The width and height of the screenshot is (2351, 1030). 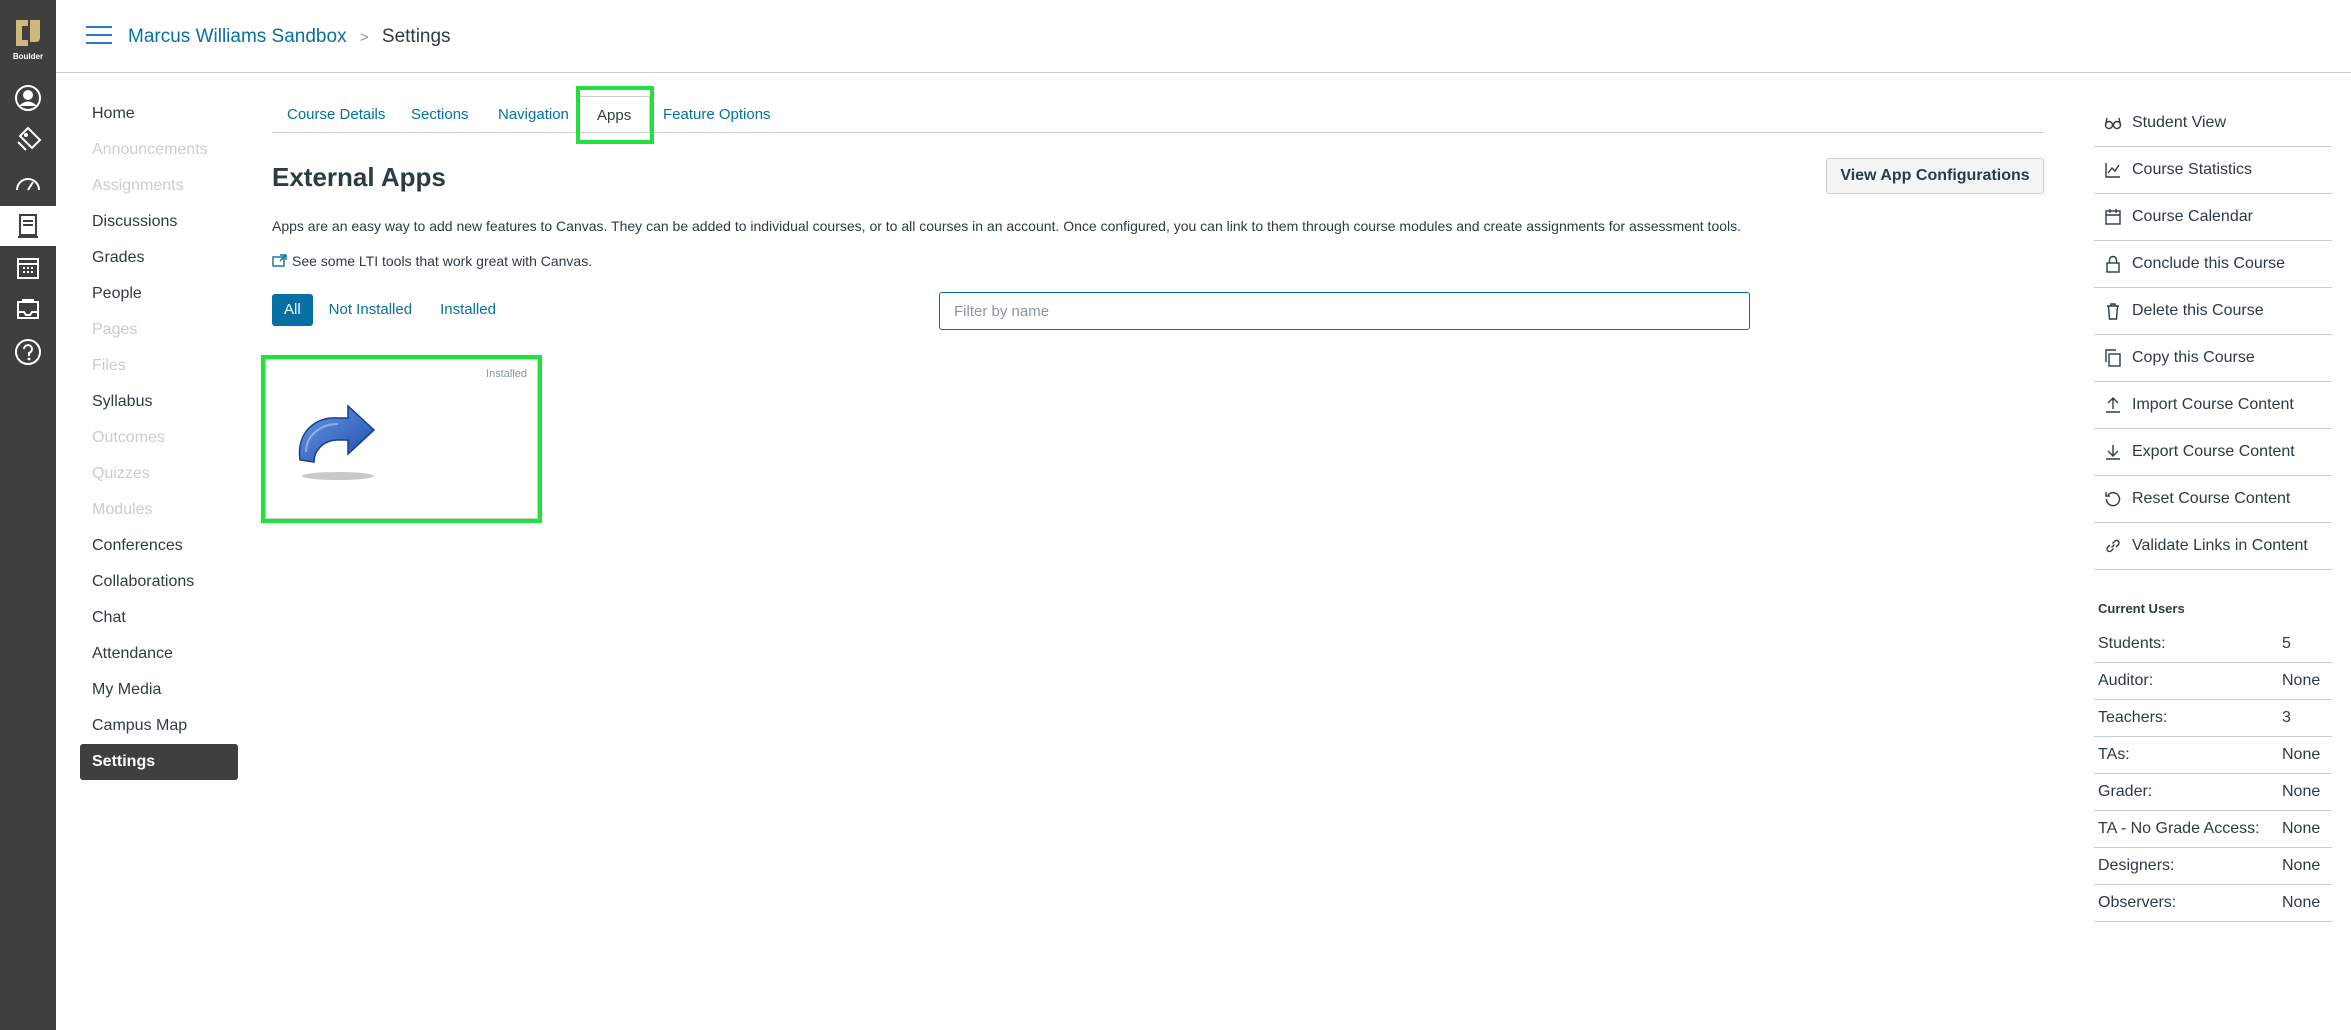 What do you see at coordinates (159, 186) in the screenshot?
I see `course-nav-assignments: Assignments` at bounding box center [159, 186].